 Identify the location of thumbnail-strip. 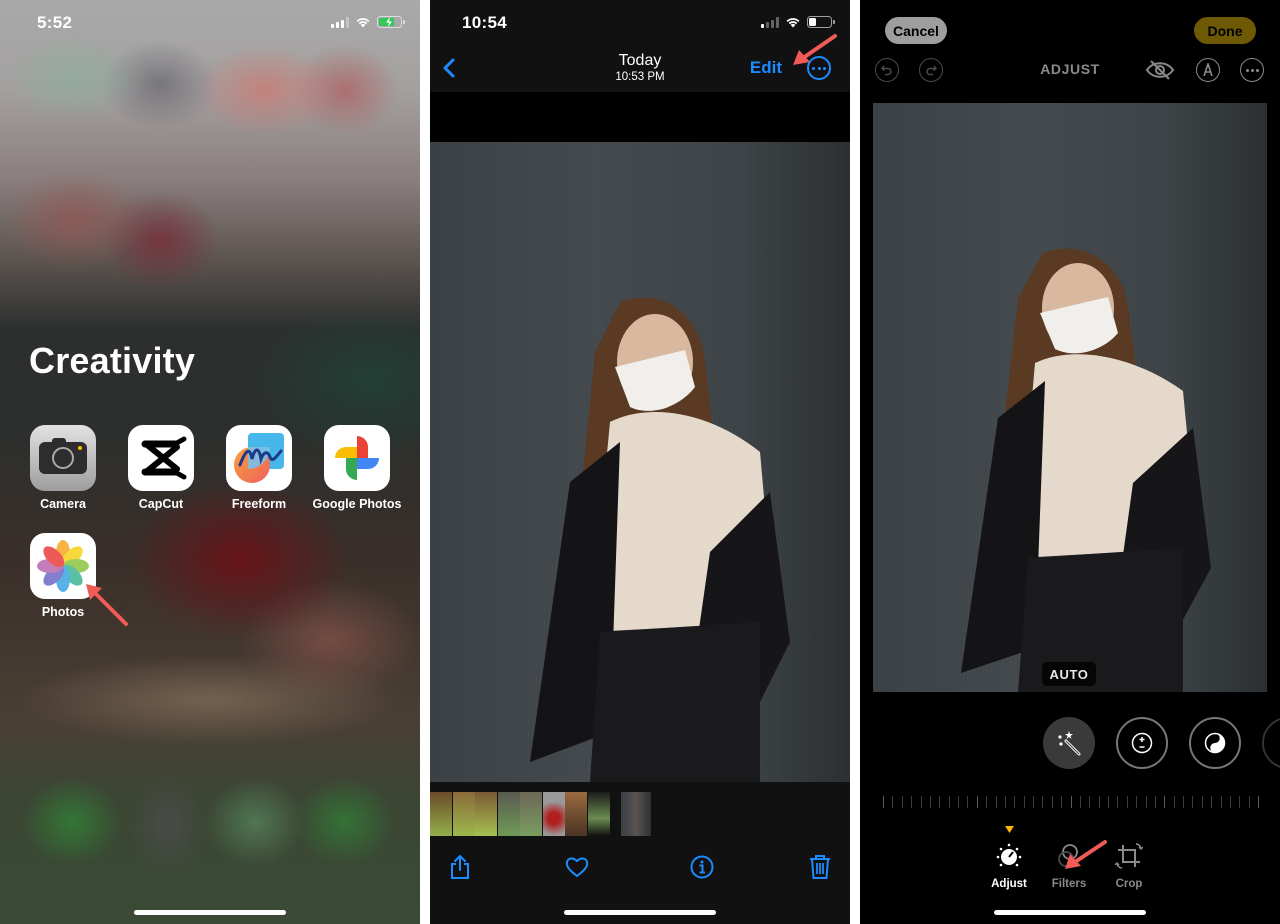
(540, 814).